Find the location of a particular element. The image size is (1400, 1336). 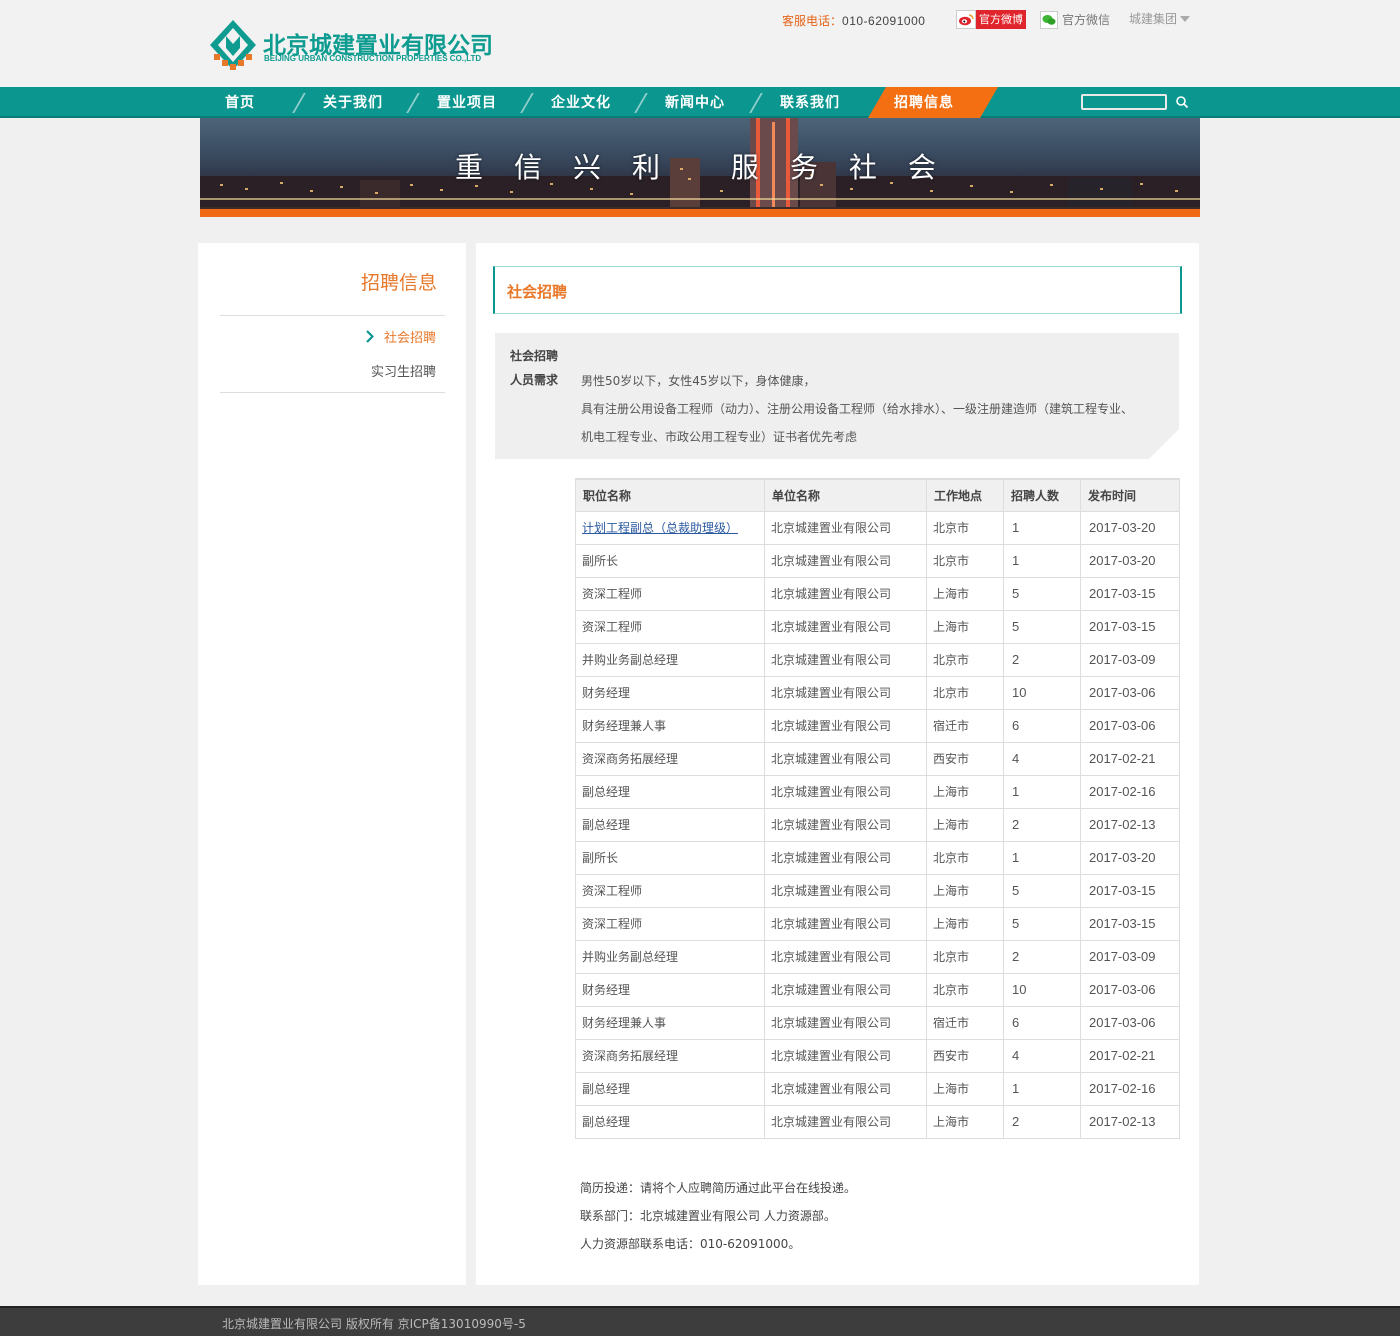

hero-banner: 重信兴利 服务社会 is located at coordinates (700, 167).